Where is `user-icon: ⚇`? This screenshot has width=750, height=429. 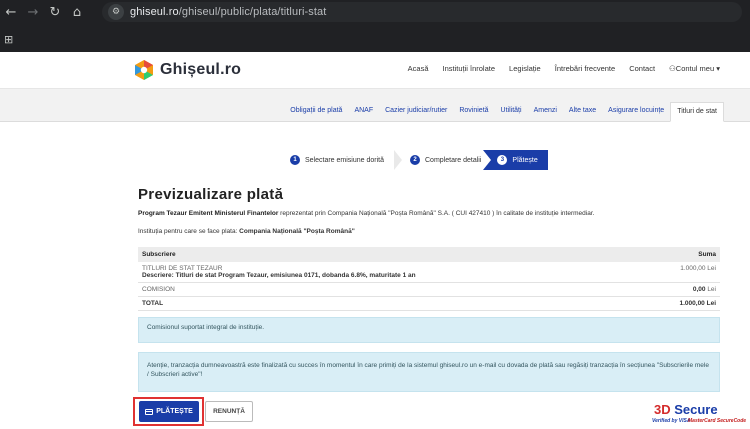 user-icon: ⚇ is located at coordinates (672, 68).